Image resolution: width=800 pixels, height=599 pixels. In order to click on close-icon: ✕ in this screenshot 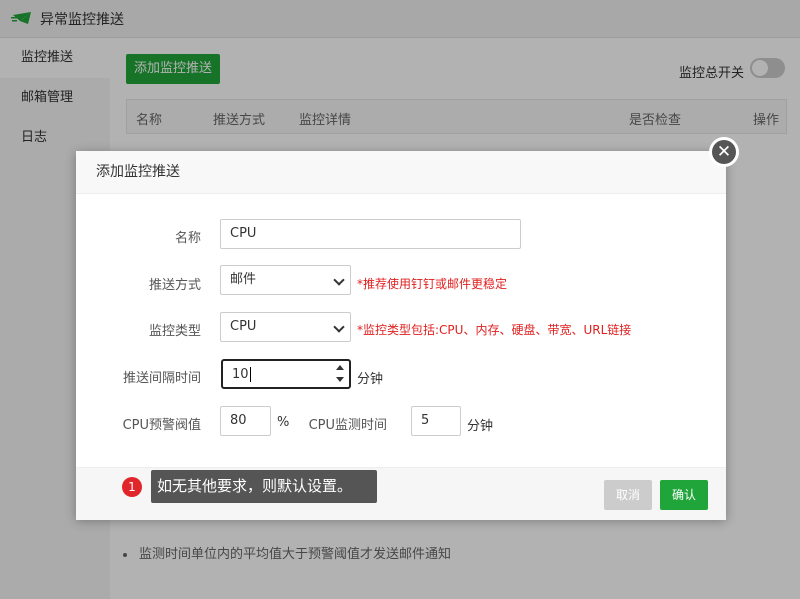, I will do `click(724, 152)`.